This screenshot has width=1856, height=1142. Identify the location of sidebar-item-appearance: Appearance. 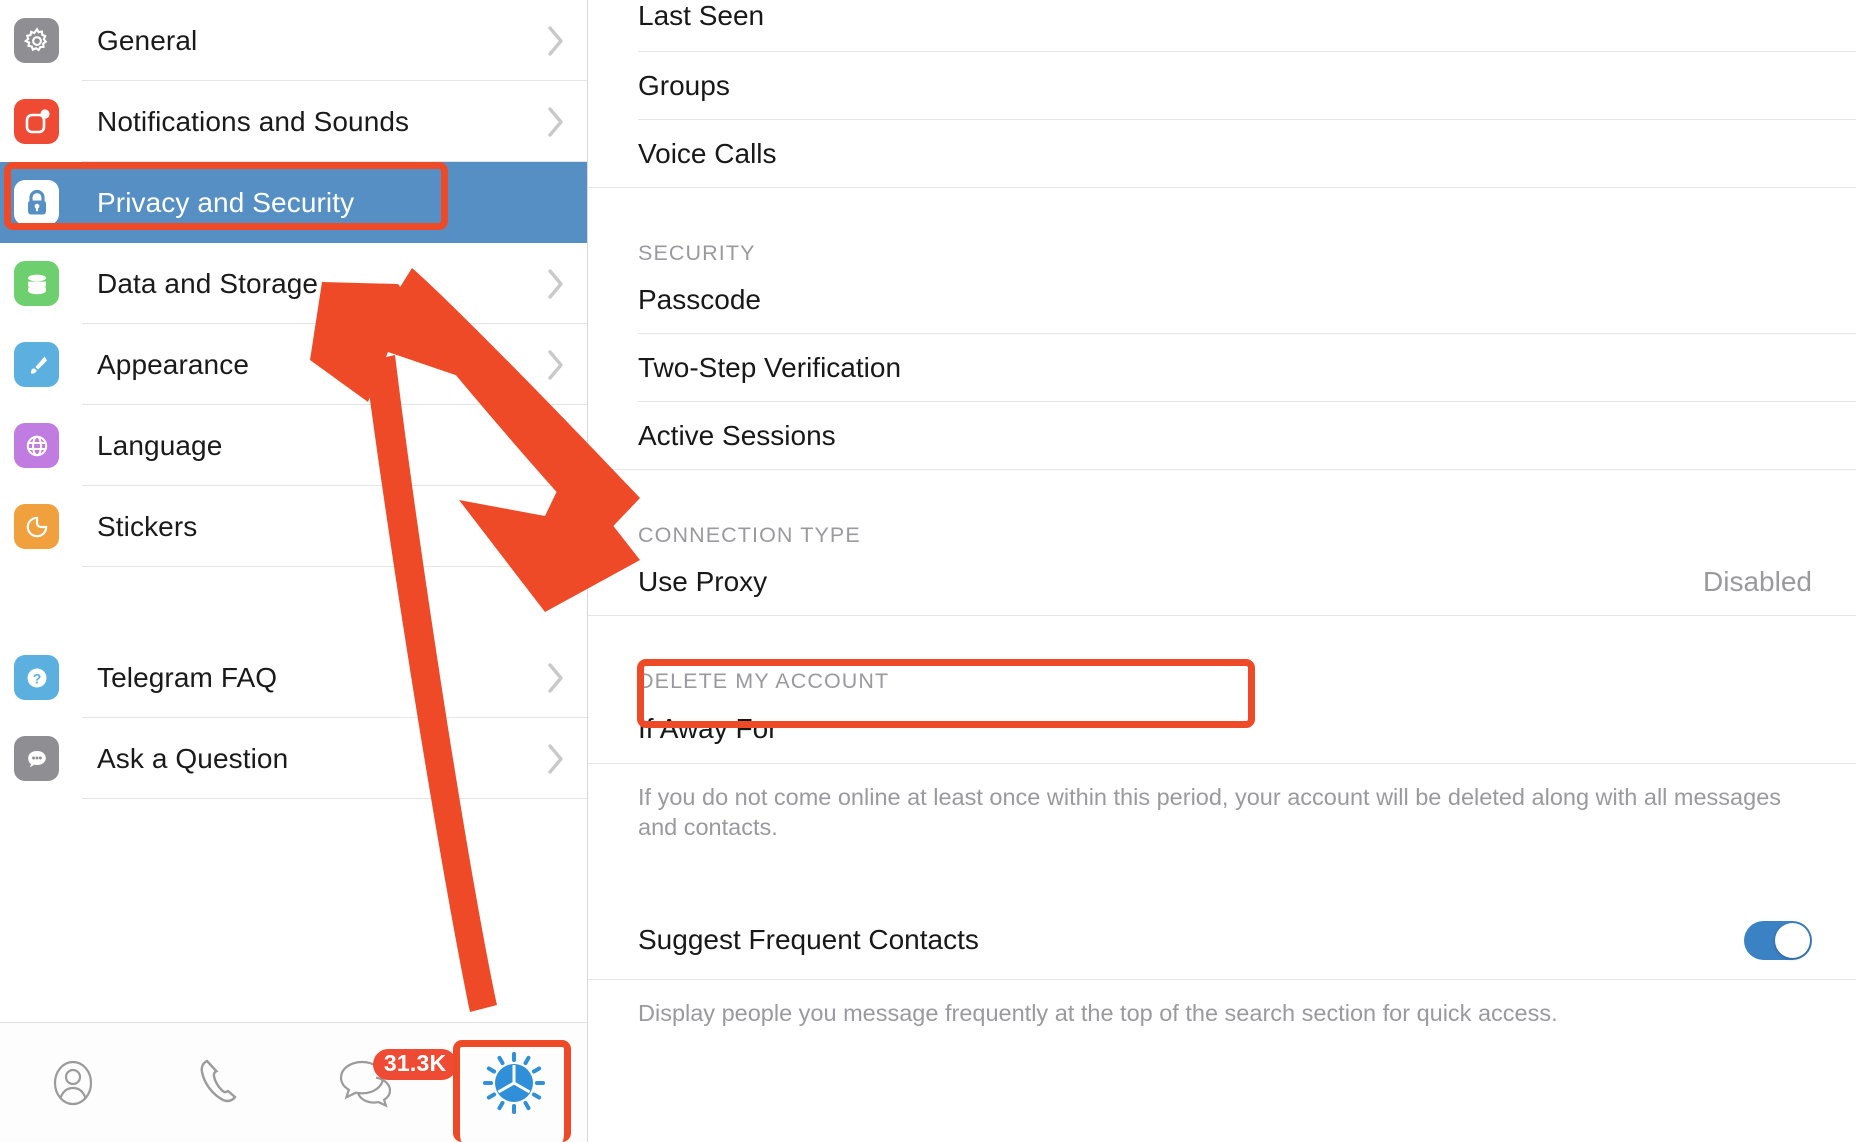
(293, 364).